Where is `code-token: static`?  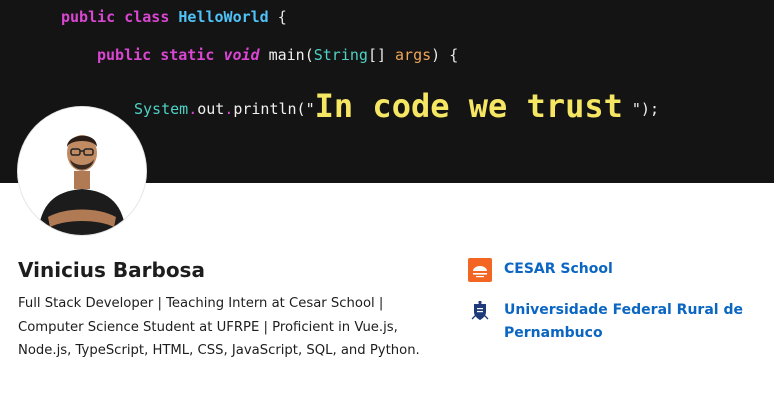 code-token: static is located at coordinates (187, 55).